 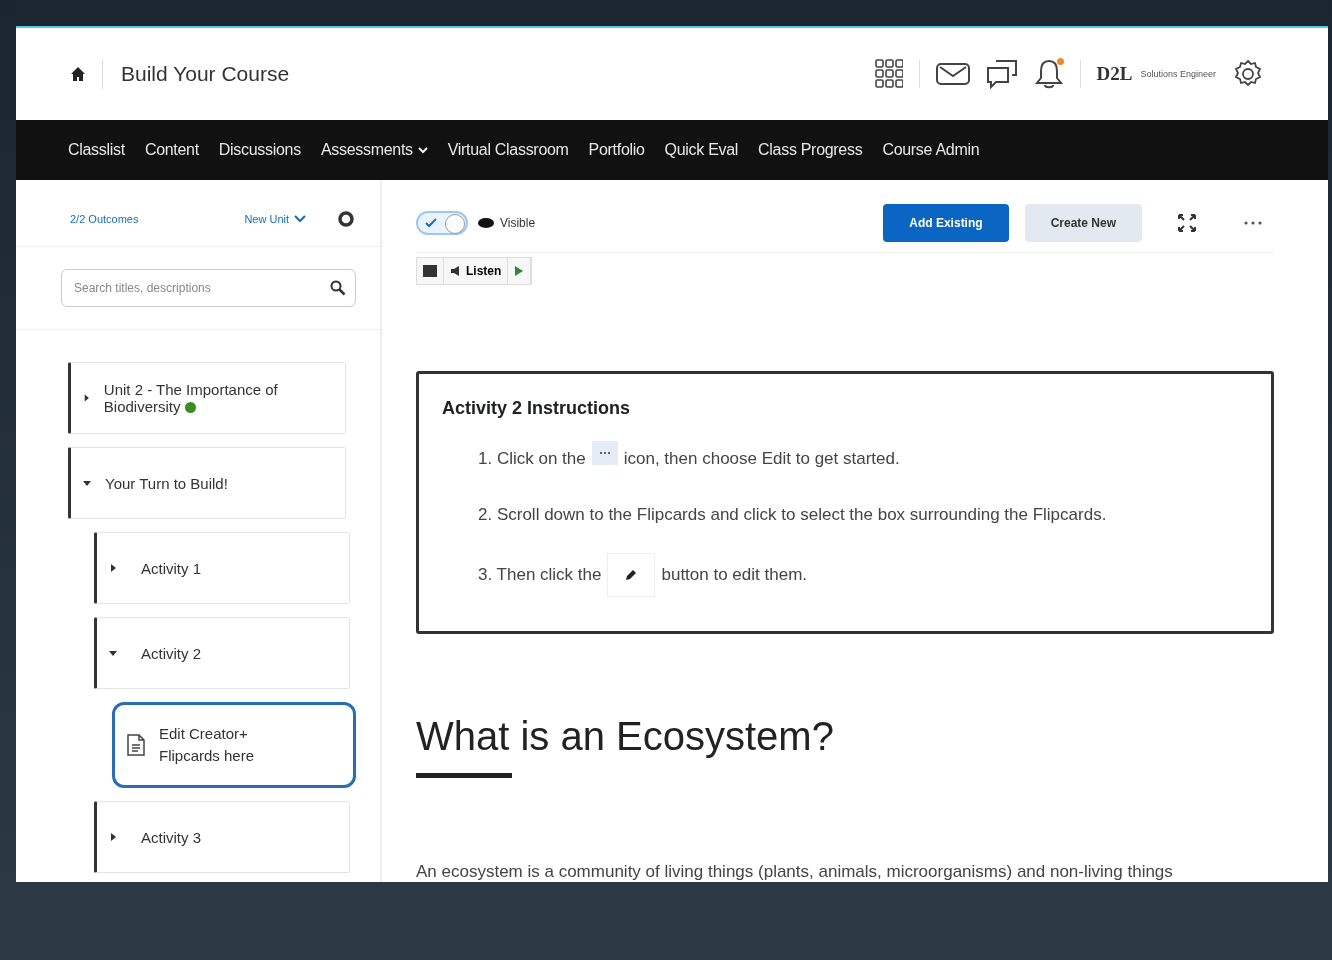 I want to click on brand-logo: D2L, so click(x=1114, y=74).